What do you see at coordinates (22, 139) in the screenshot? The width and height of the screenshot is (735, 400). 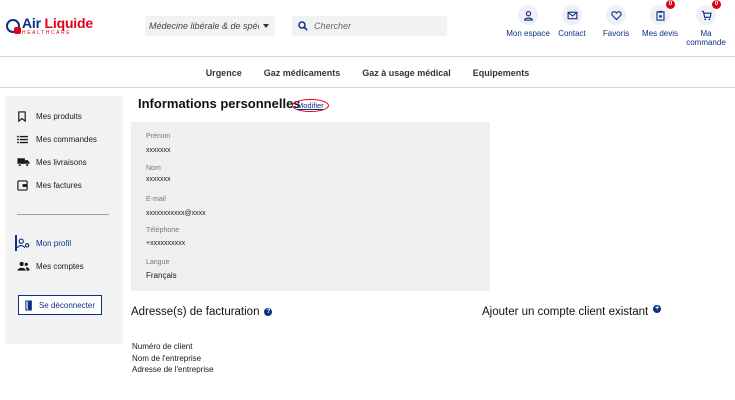 I see `list-icon` at bounding box center [22, 139].